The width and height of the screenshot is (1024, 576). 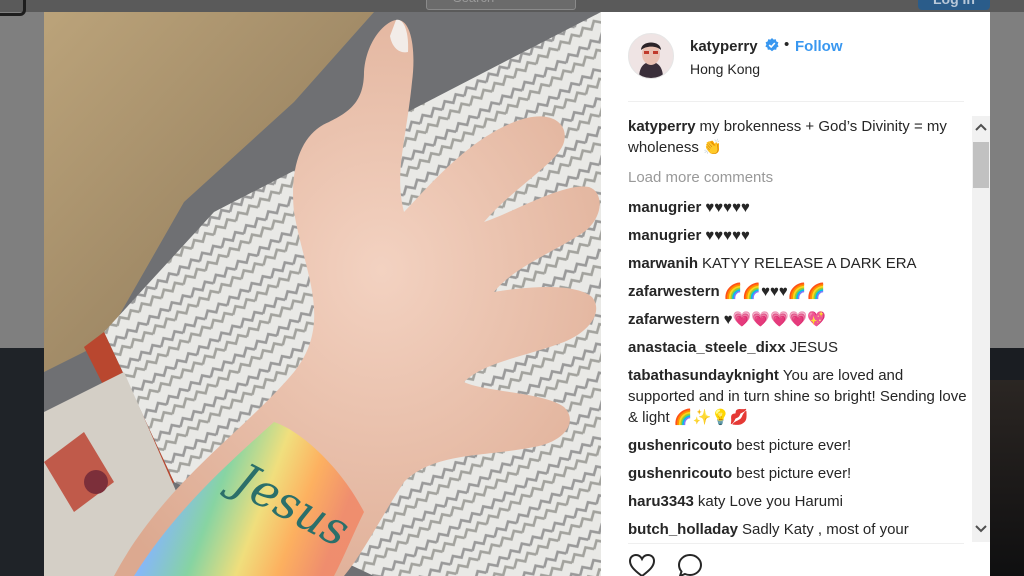 What do you see at coordinates (662, 126) in the screenshot?
I see `caption-username: katyperry` at bounding box center [662, 126].